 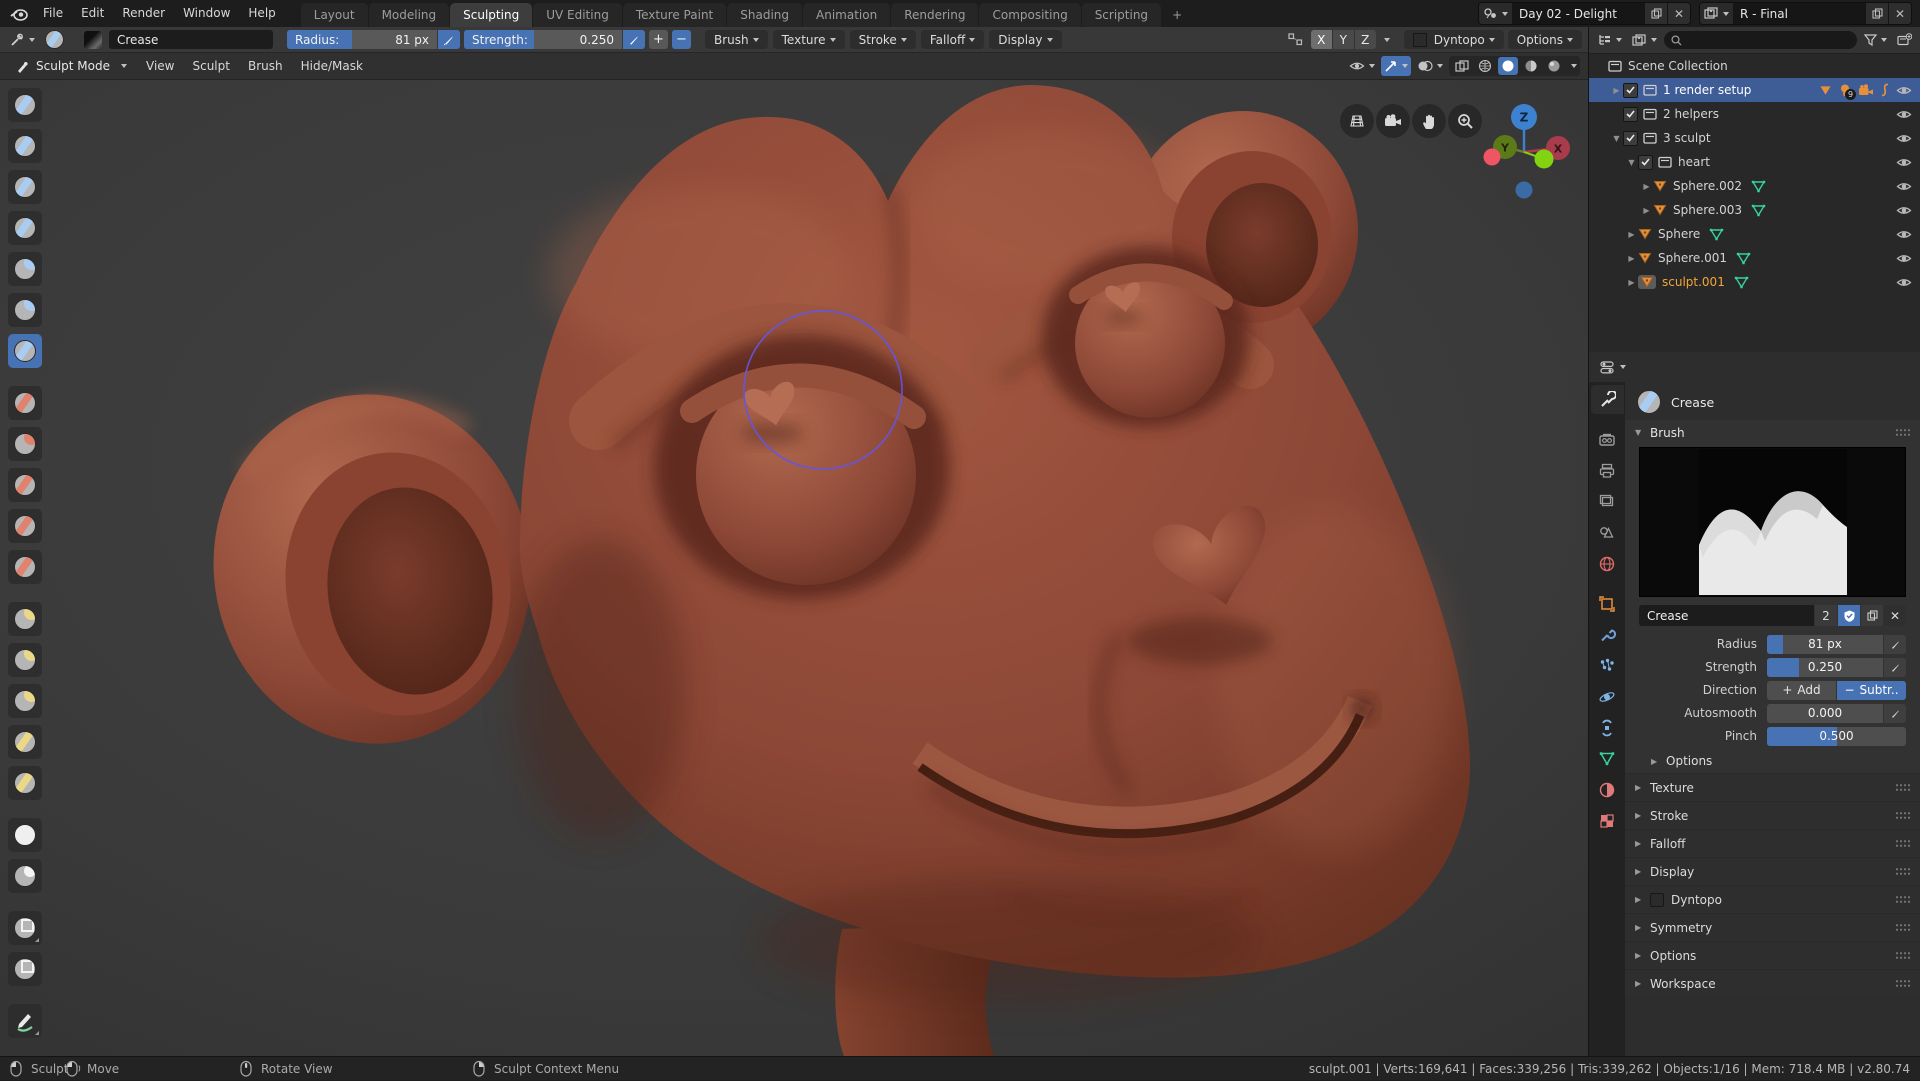 I want to click on properties-tab-texture, so click(x=1607, y=820).